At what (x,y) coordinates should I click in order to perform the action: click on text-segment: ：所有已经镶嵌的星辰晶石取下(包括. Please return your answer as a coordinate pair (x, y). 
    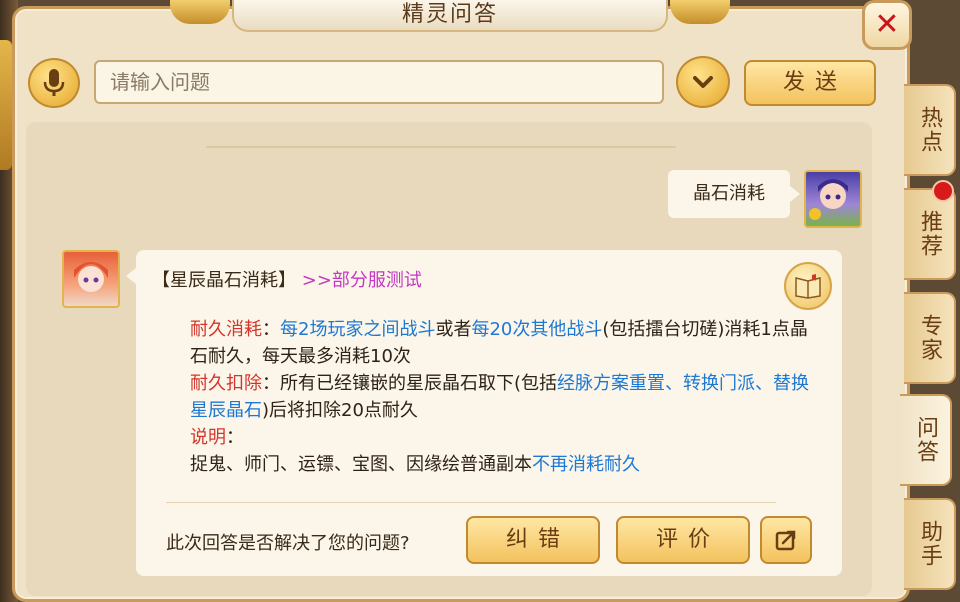
    Looking at the image, I should click on (410, 383).